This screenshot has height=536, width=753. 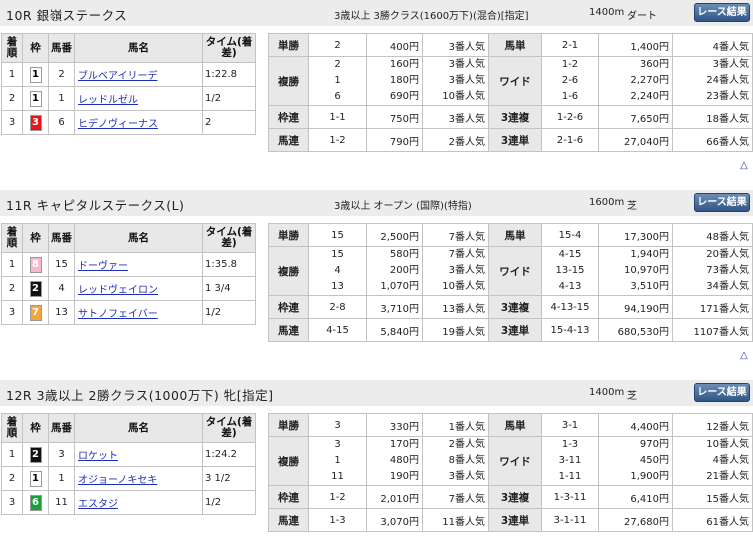 I want to click on finish-time: 1:22.8, so click(x=229, y=74).